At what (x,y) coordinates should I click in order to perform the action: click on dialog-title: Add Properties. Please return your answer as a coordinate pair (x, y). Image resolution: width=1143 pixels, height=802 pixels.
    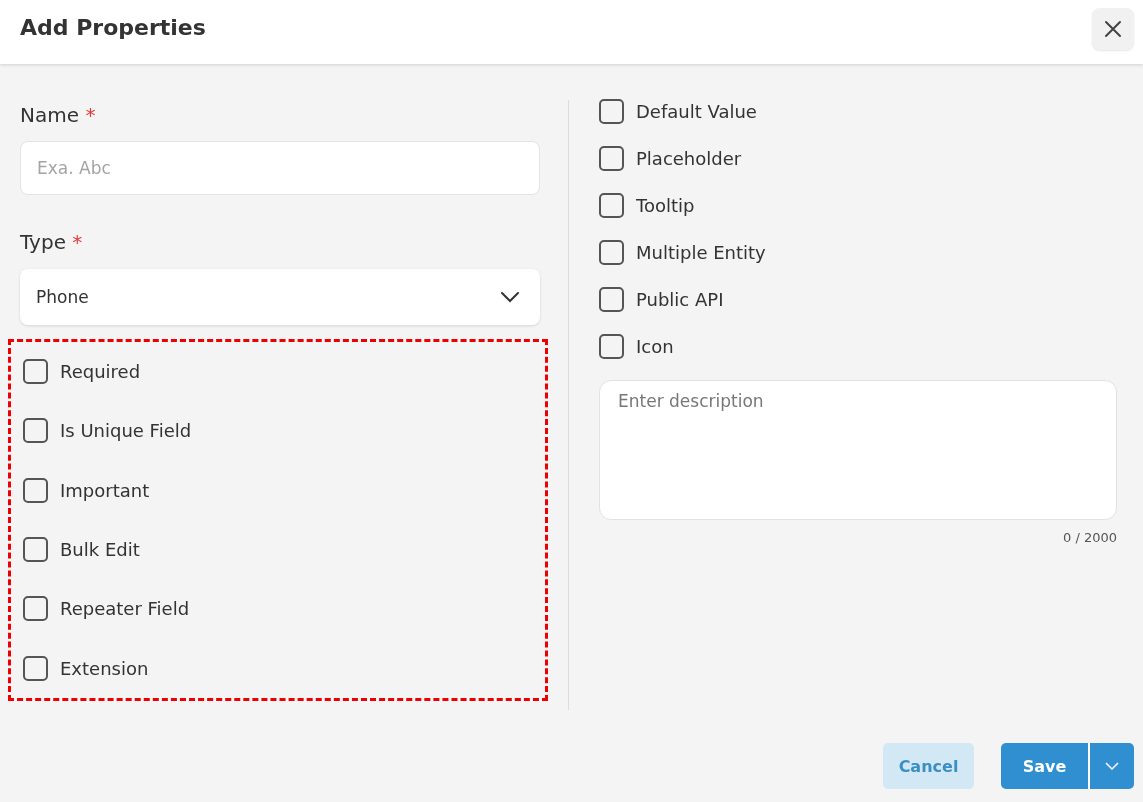
    Looking at the image, I should click on (113, 27).